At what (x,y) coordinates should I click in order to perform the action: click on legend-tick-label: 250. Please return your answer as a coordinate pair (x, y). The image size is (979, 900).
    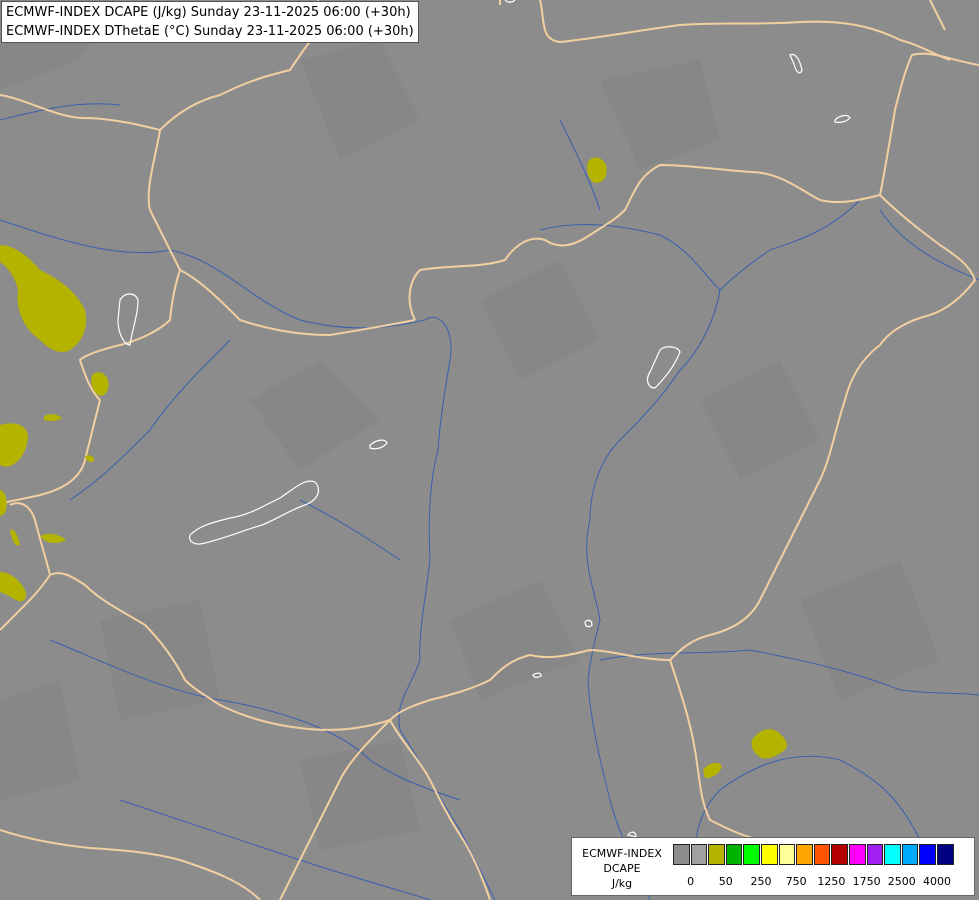
    Looking at the image, I should click on (761, 881).